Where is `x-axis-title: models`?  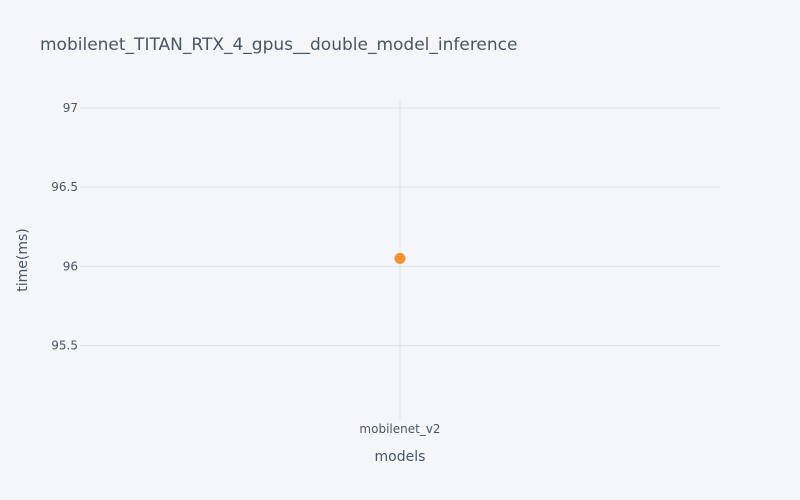
x-axis-title: models is located at coordinates (400, 457).